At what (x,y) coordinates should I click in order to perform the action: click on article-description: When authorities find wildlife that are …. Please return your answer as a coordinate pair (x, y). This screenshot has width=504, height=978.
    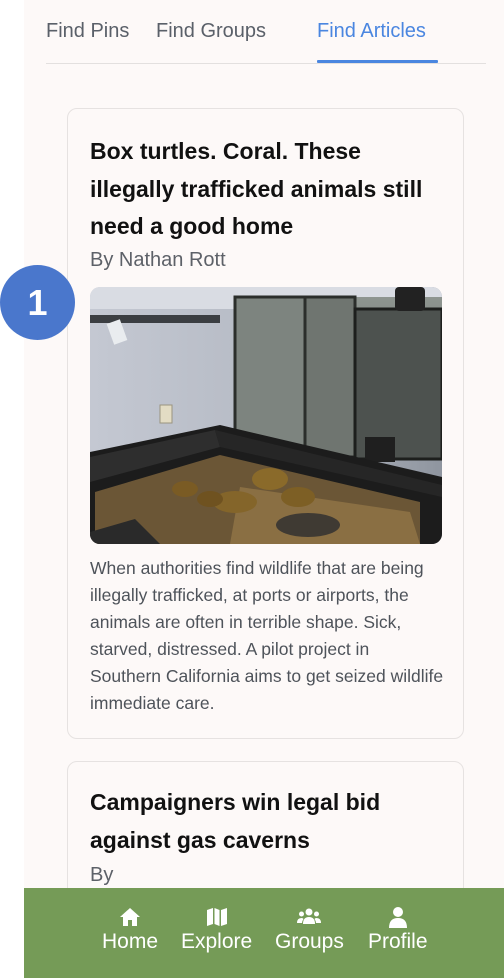
    Looking at the image, I should click on (267, 635).